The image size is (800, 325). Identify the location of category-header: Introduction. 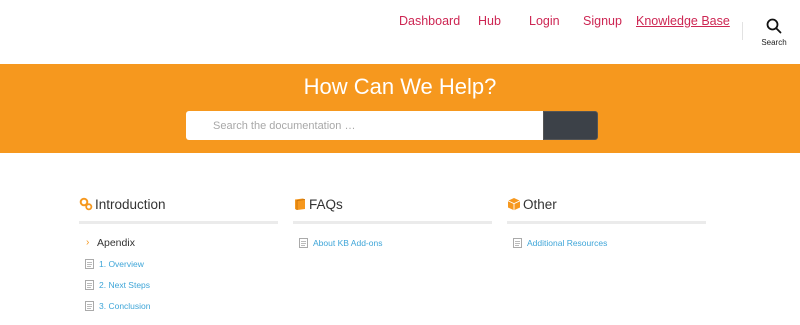
(178, 204).